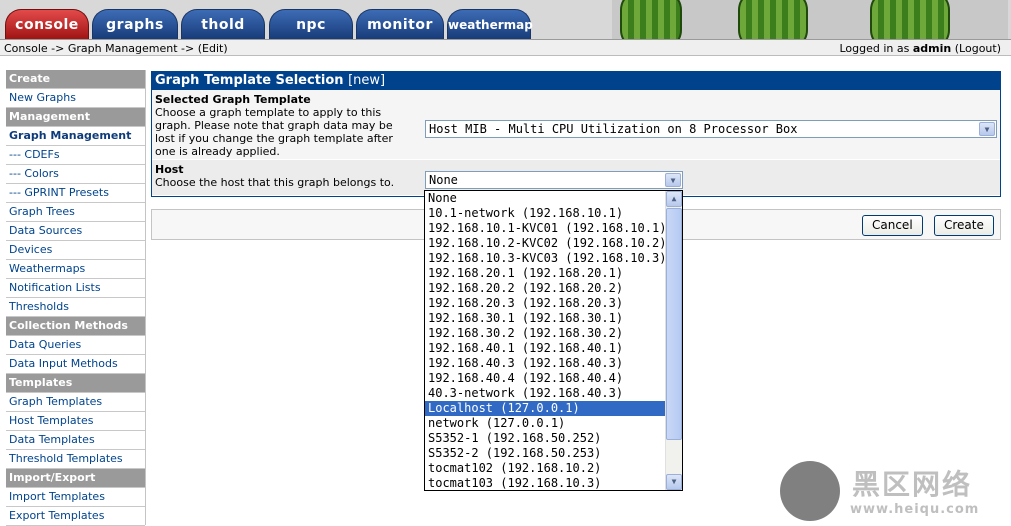  What do you see at coordinates (545, 408) in the screenshot?
I see `host-option: Localhost (127.0.0.1)` at bounding box center [545, 408].